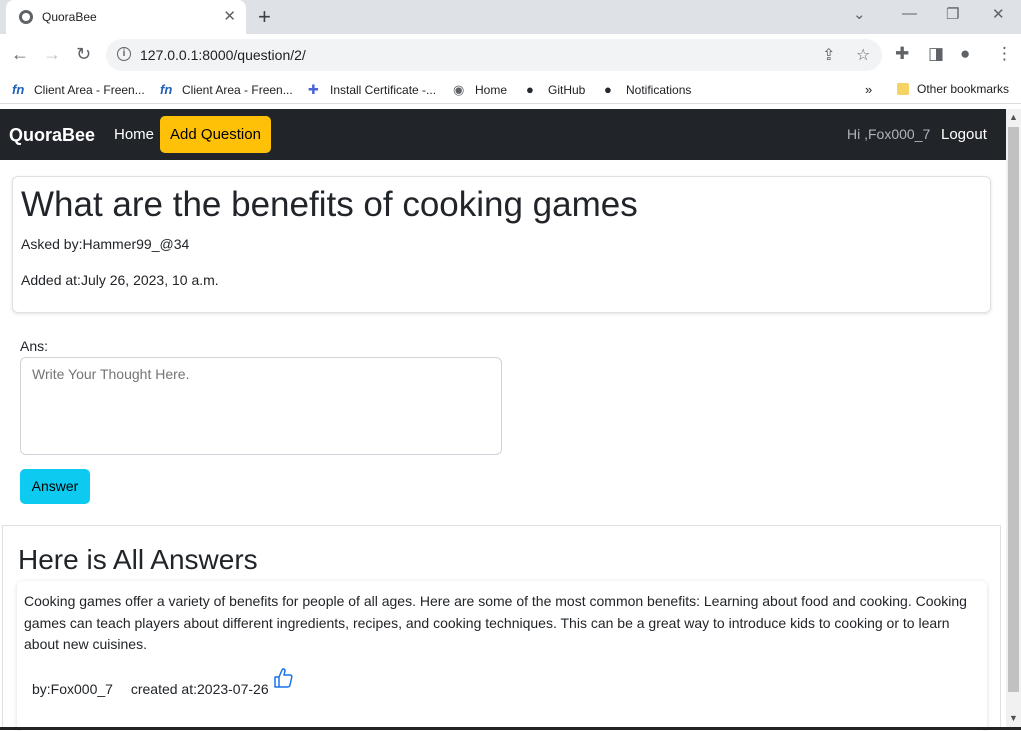 This screenshot has width=1021, height=731. Describe the element at coordinates (1013, 409) in the screenshot. I see `scroll-thumb` at that location.